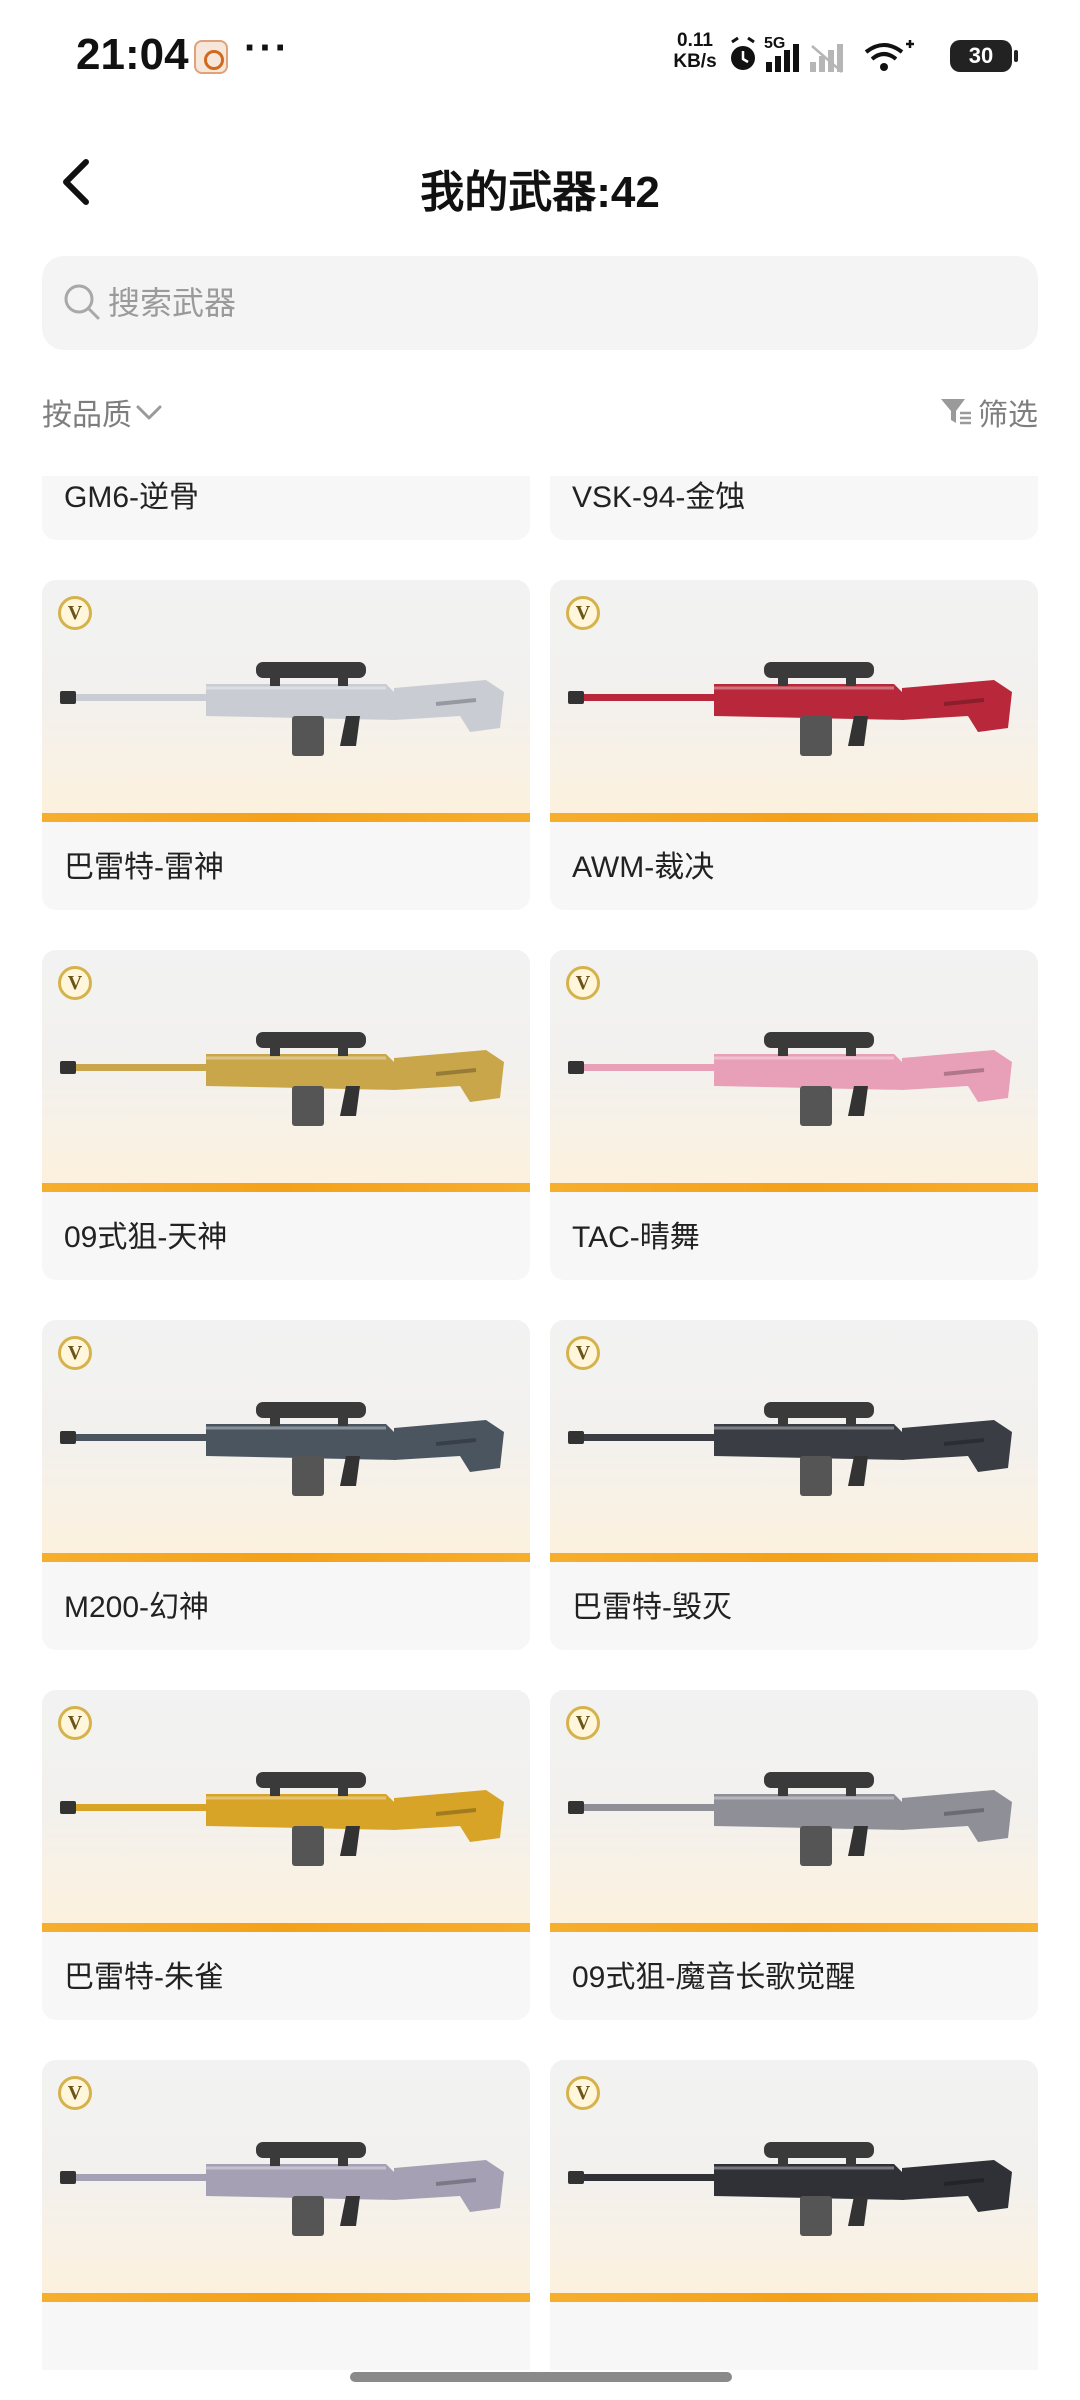 Image resolution: width=1080 pixels, height=2400 pixels. Describe the element at coordinates (146, 1237) in the screenshot. I see `weapon-name: 09式狙-天神` at that location.